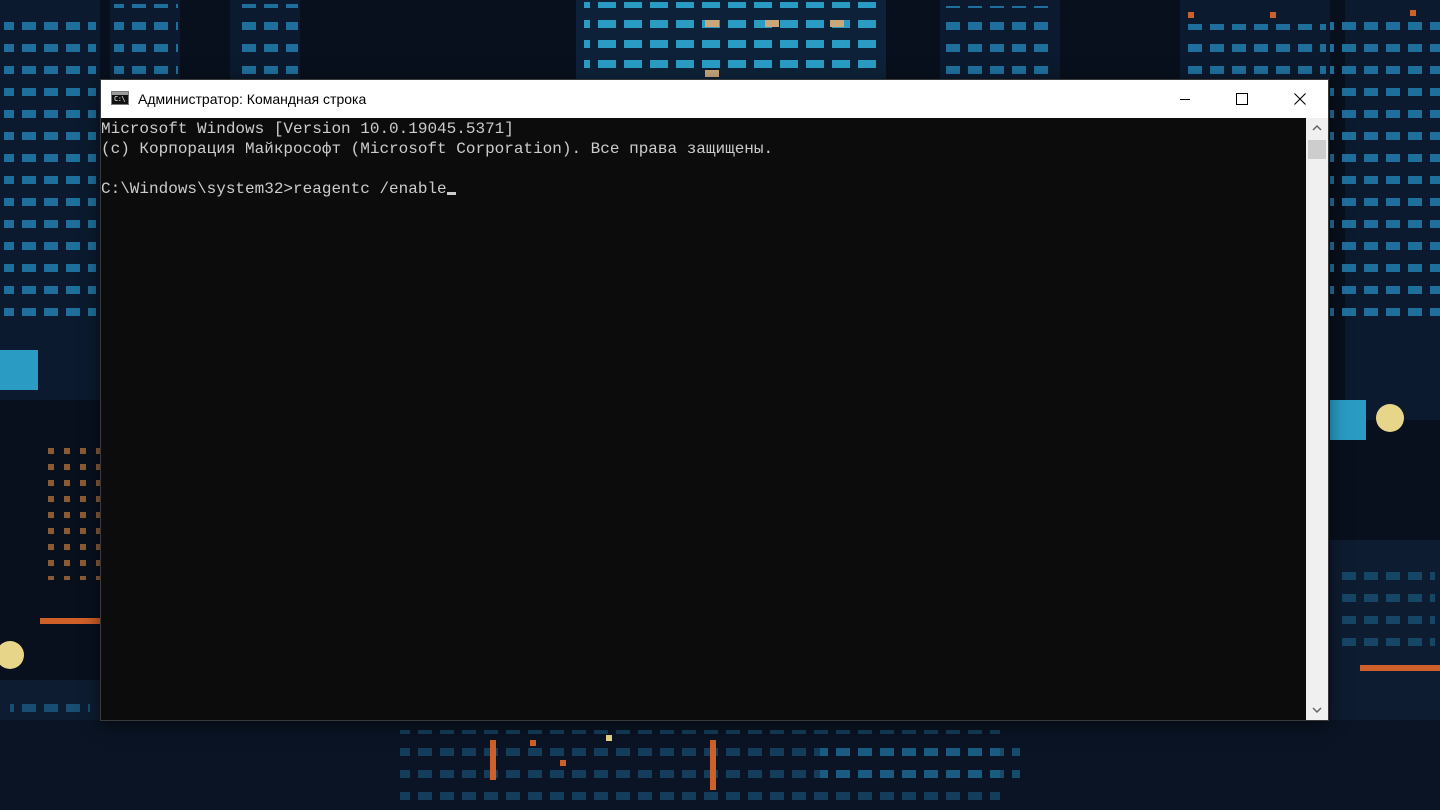 The width and height of the screenshot is (1440, 810). I want to click on text-cursor, so click(451, 193).